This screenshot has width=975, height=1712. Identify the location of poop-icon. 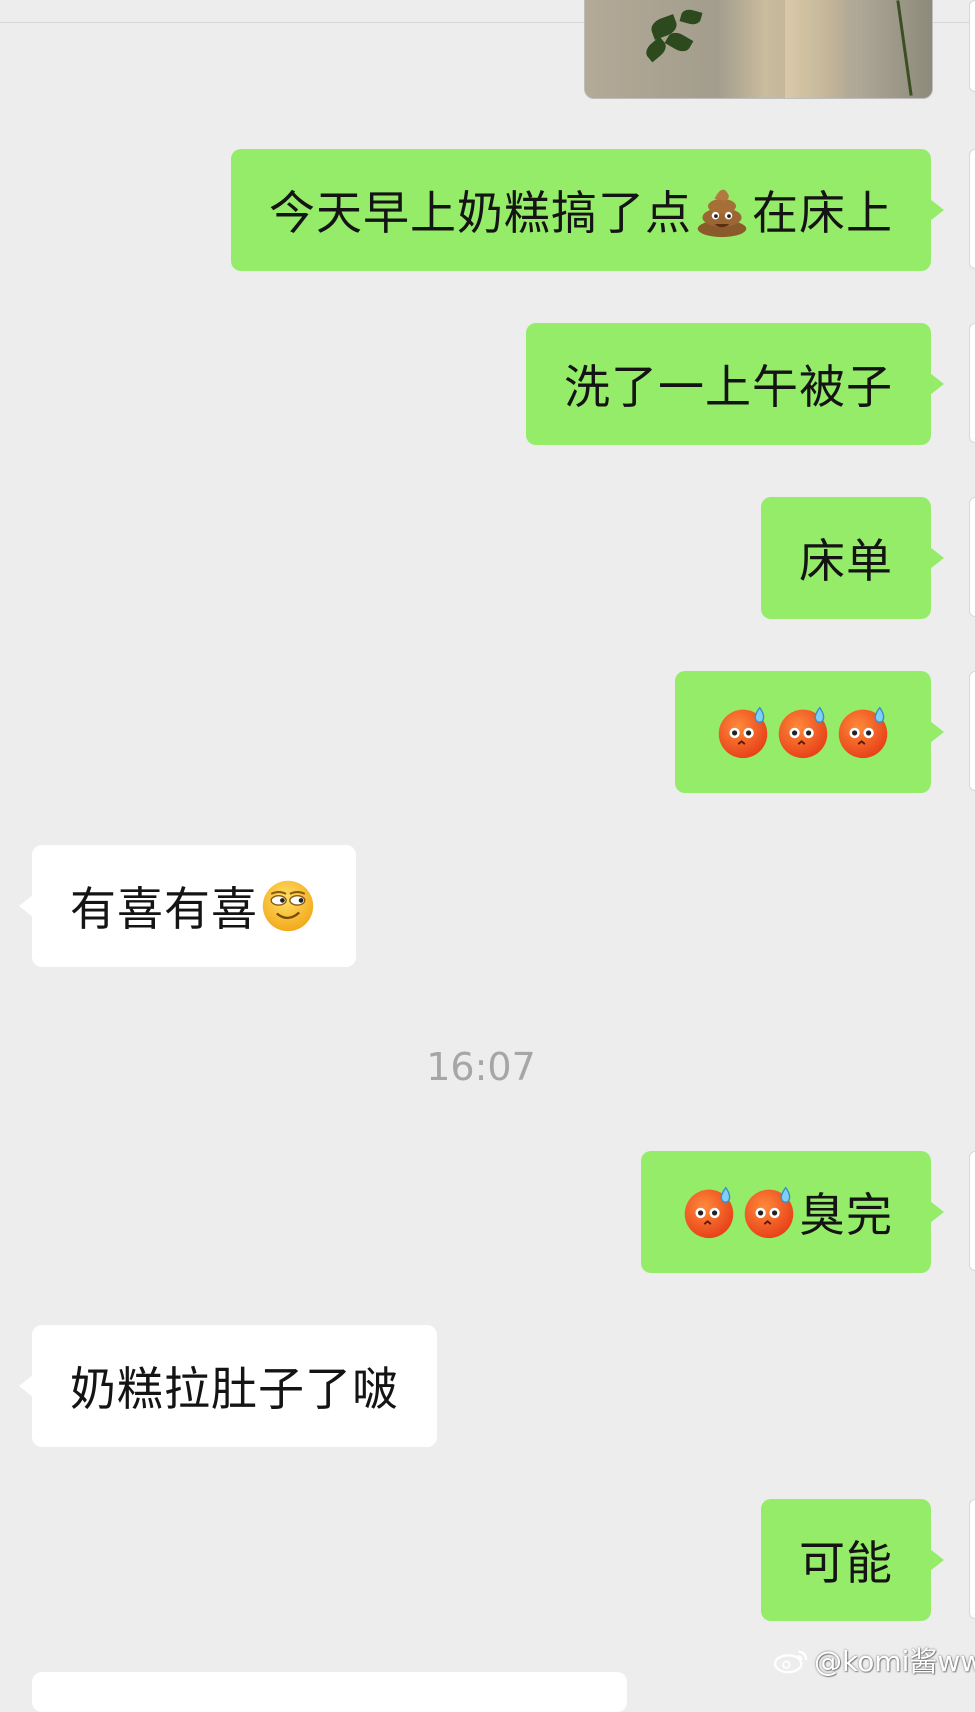
(722, 210).